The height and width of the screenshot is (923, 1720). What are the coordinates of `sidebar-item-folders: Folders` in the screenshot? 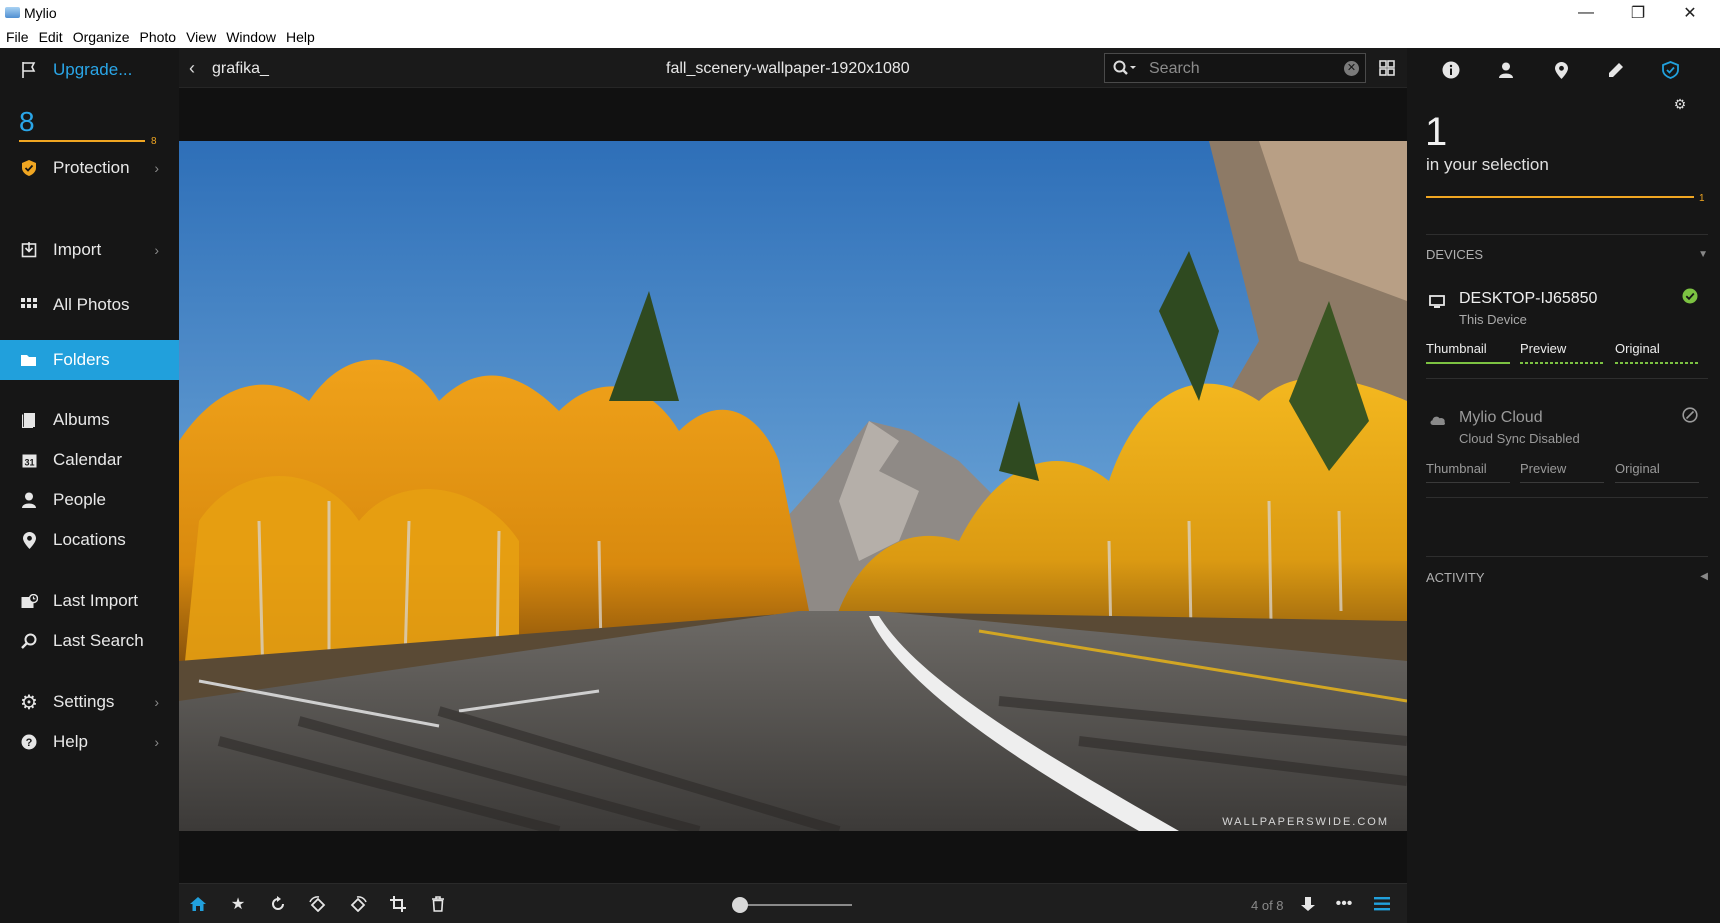 It's located at (89, 360).